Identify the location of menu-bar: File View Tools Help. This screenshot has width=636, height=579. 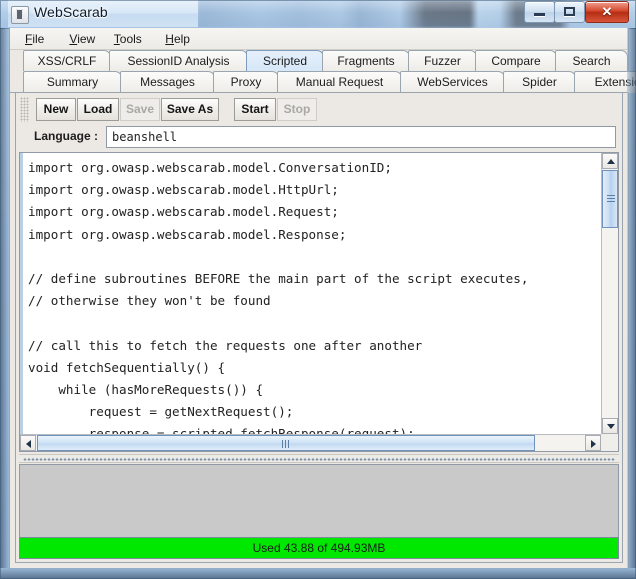
(319, 39).